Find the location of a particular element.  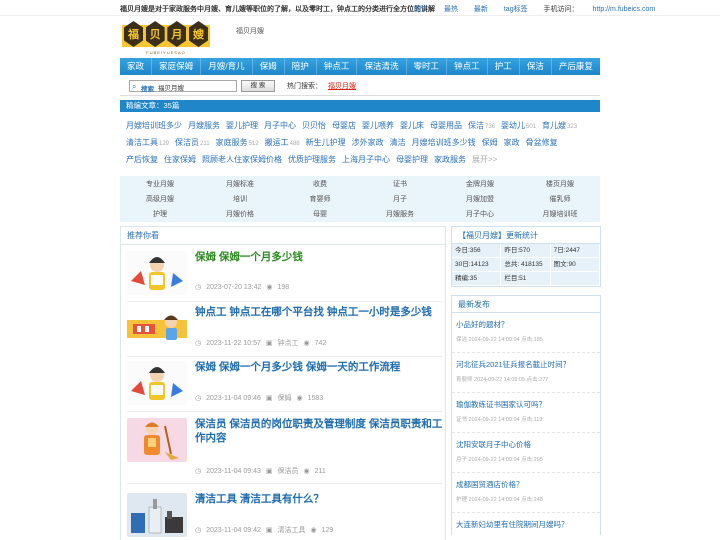

tag-link: 母婴护理 is located at coordinates (412, 159).